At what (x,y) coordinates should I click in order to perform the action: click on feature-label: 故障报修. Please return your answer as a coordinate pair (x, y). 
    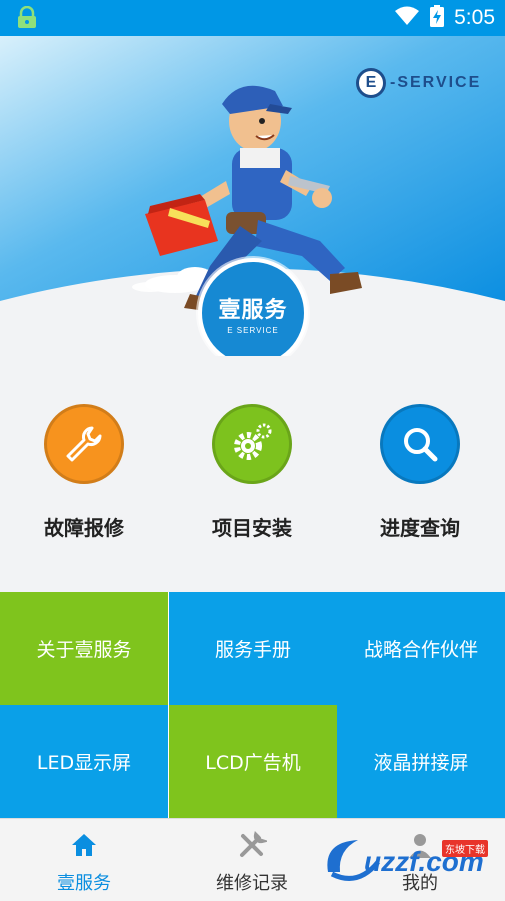
    Looking at the image, I should click on (84, 528).